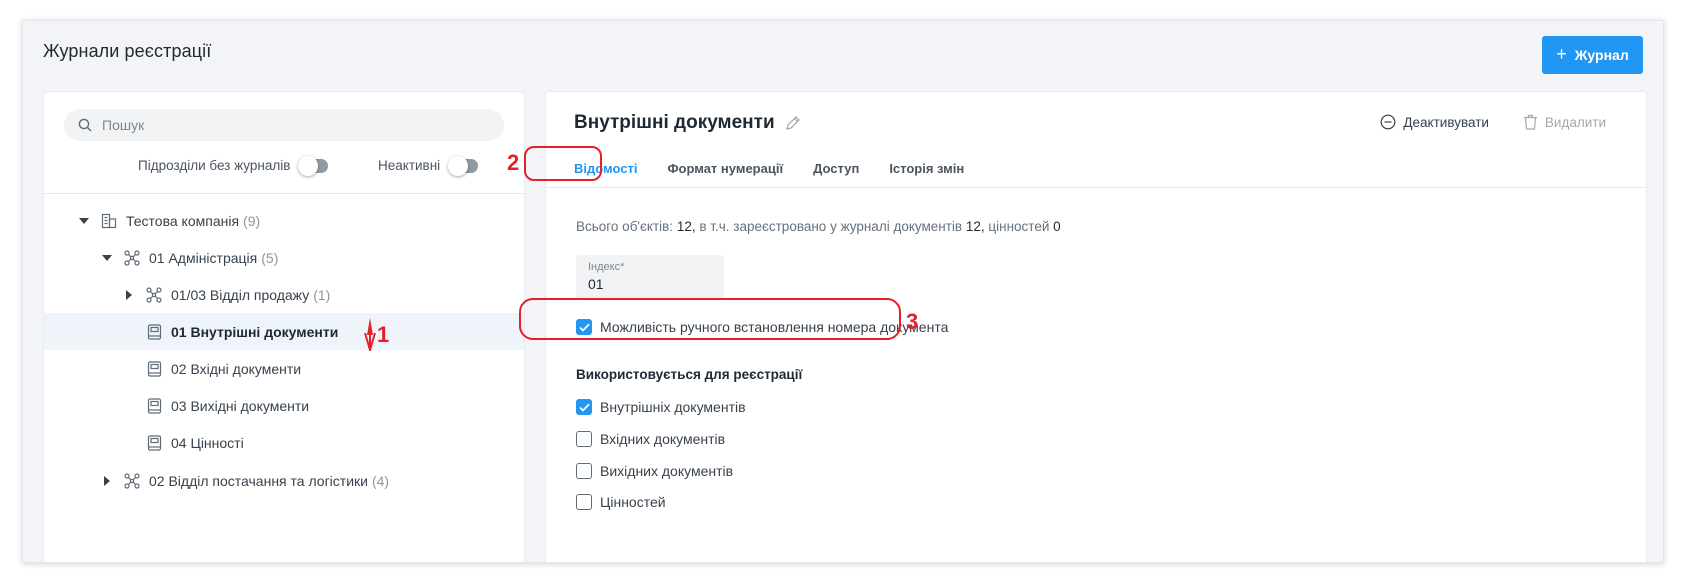 This screenshot has width=1687, height=587. I want to click on search-input, so click(292, 125).